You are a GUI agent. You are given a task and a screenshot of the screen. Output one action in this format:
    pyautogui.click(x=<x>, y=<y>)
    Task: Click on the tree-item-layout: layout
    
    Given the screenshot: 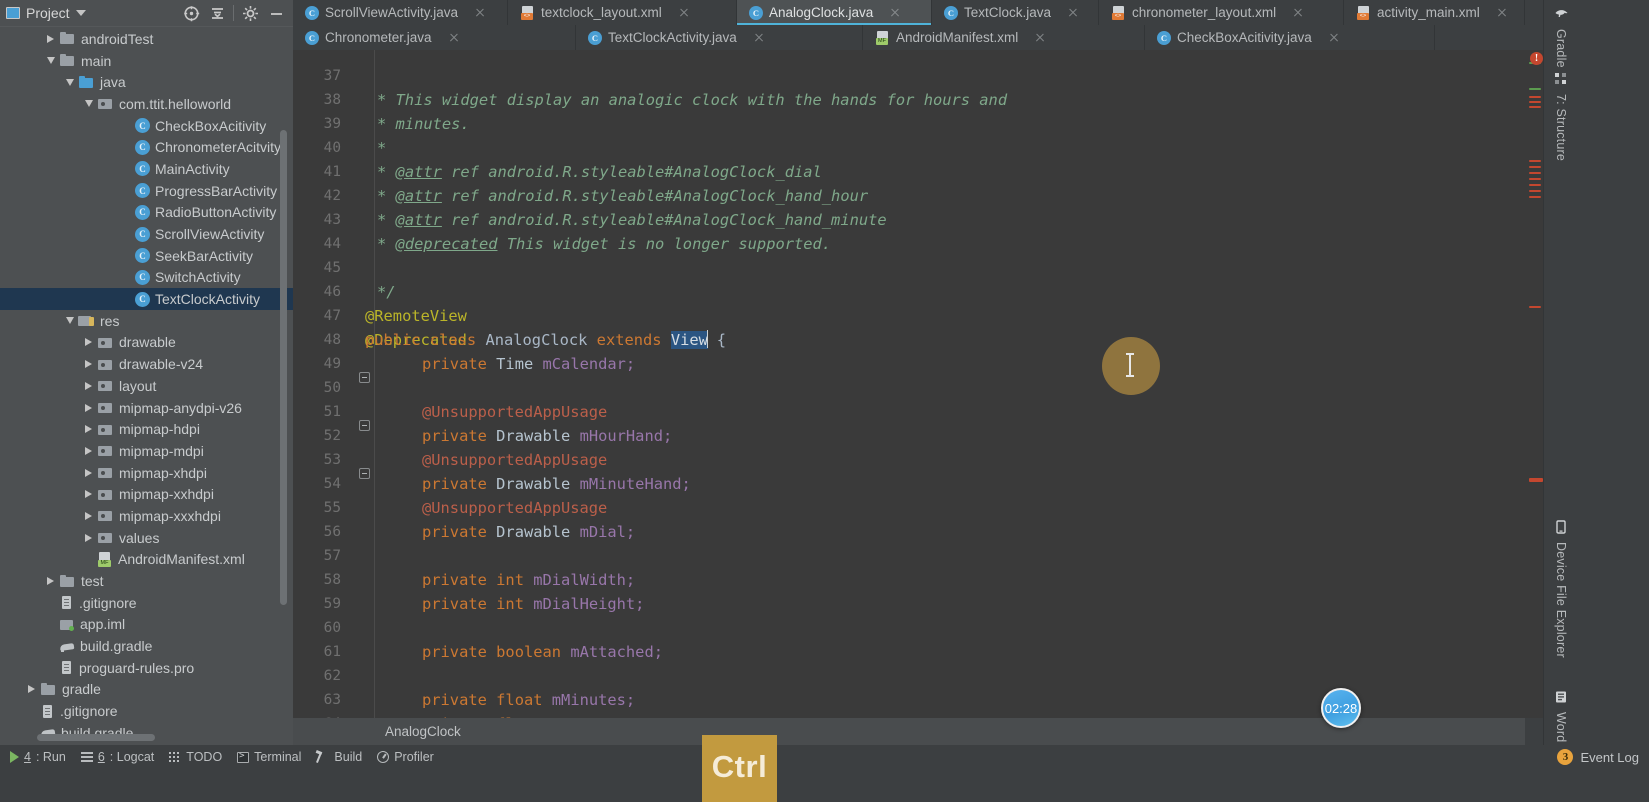 What is the action you would take?
    pyautogui.click(x=146, y=386)
    